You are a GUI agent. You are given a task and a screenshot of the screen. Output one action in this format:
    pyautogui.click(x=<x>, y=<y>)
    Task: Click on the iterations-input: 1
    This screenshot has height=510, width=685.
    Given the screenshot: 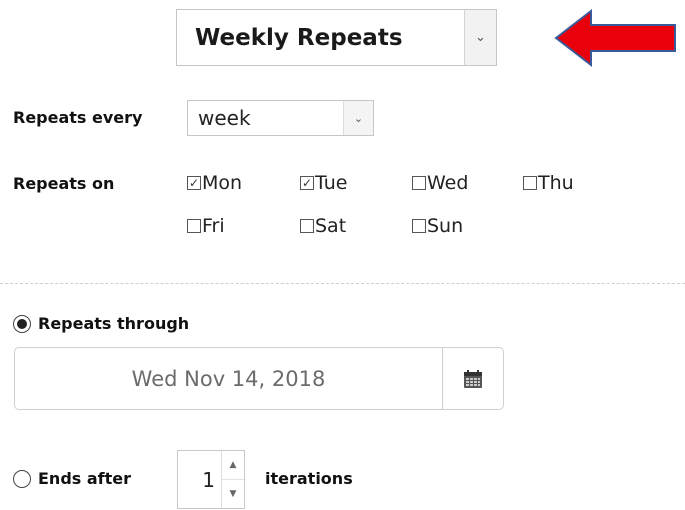 What is the action you would take?
    pyautogui.click(x=199, y=479)
    